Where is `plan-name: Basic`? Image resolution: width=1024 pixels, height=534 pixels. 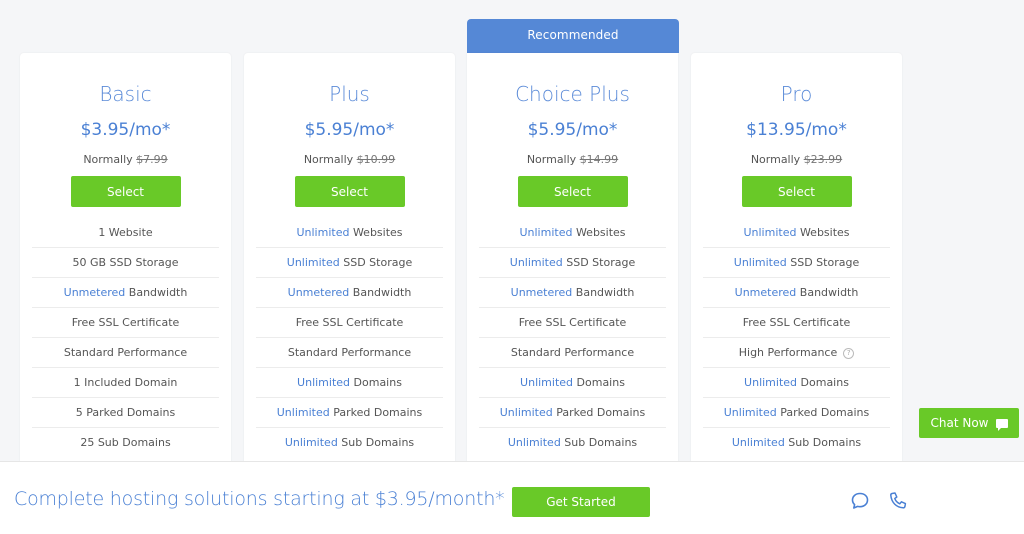 plan-name: Basic is located at coordinates (125, 94).